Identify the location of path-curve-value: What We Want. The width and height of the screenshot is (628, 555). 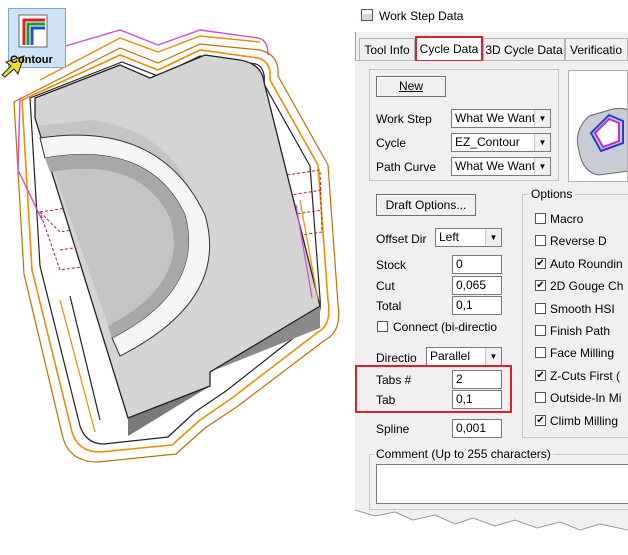
(495, 166).